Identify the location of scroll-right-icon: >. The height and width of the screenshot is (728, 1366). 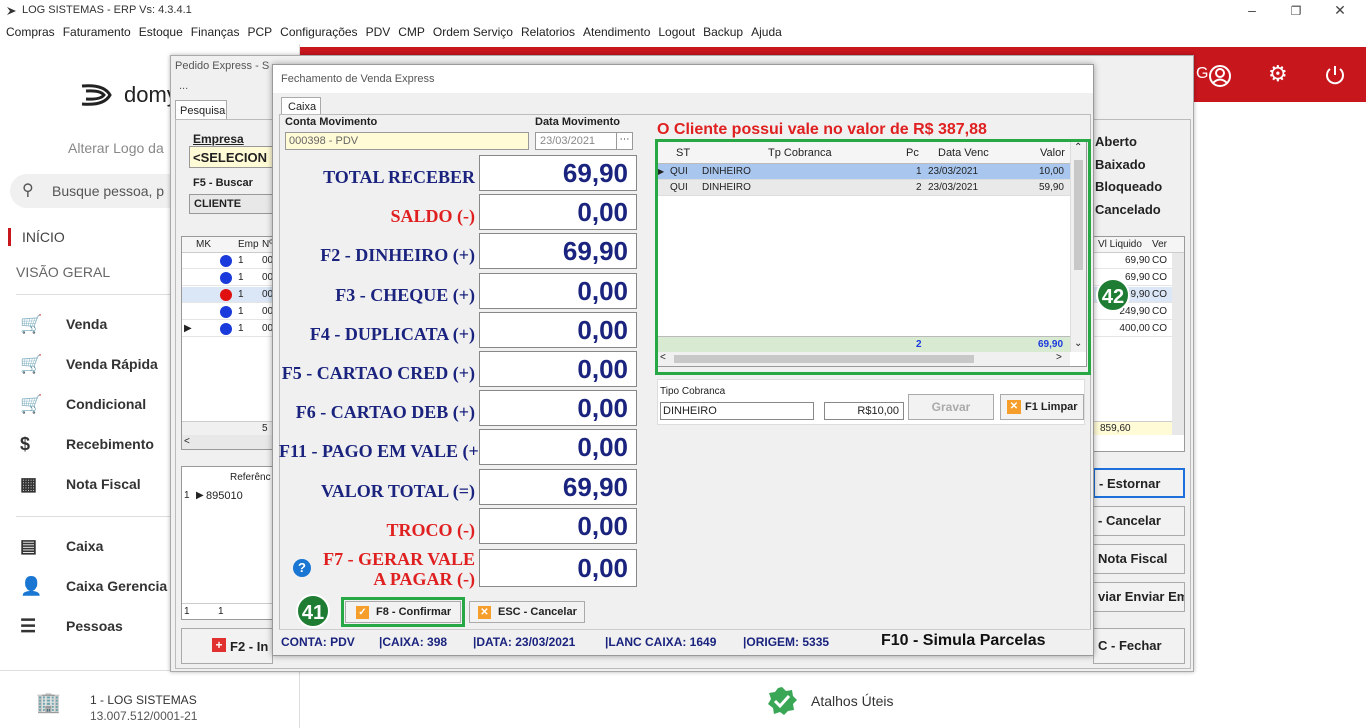
(1059, 357).